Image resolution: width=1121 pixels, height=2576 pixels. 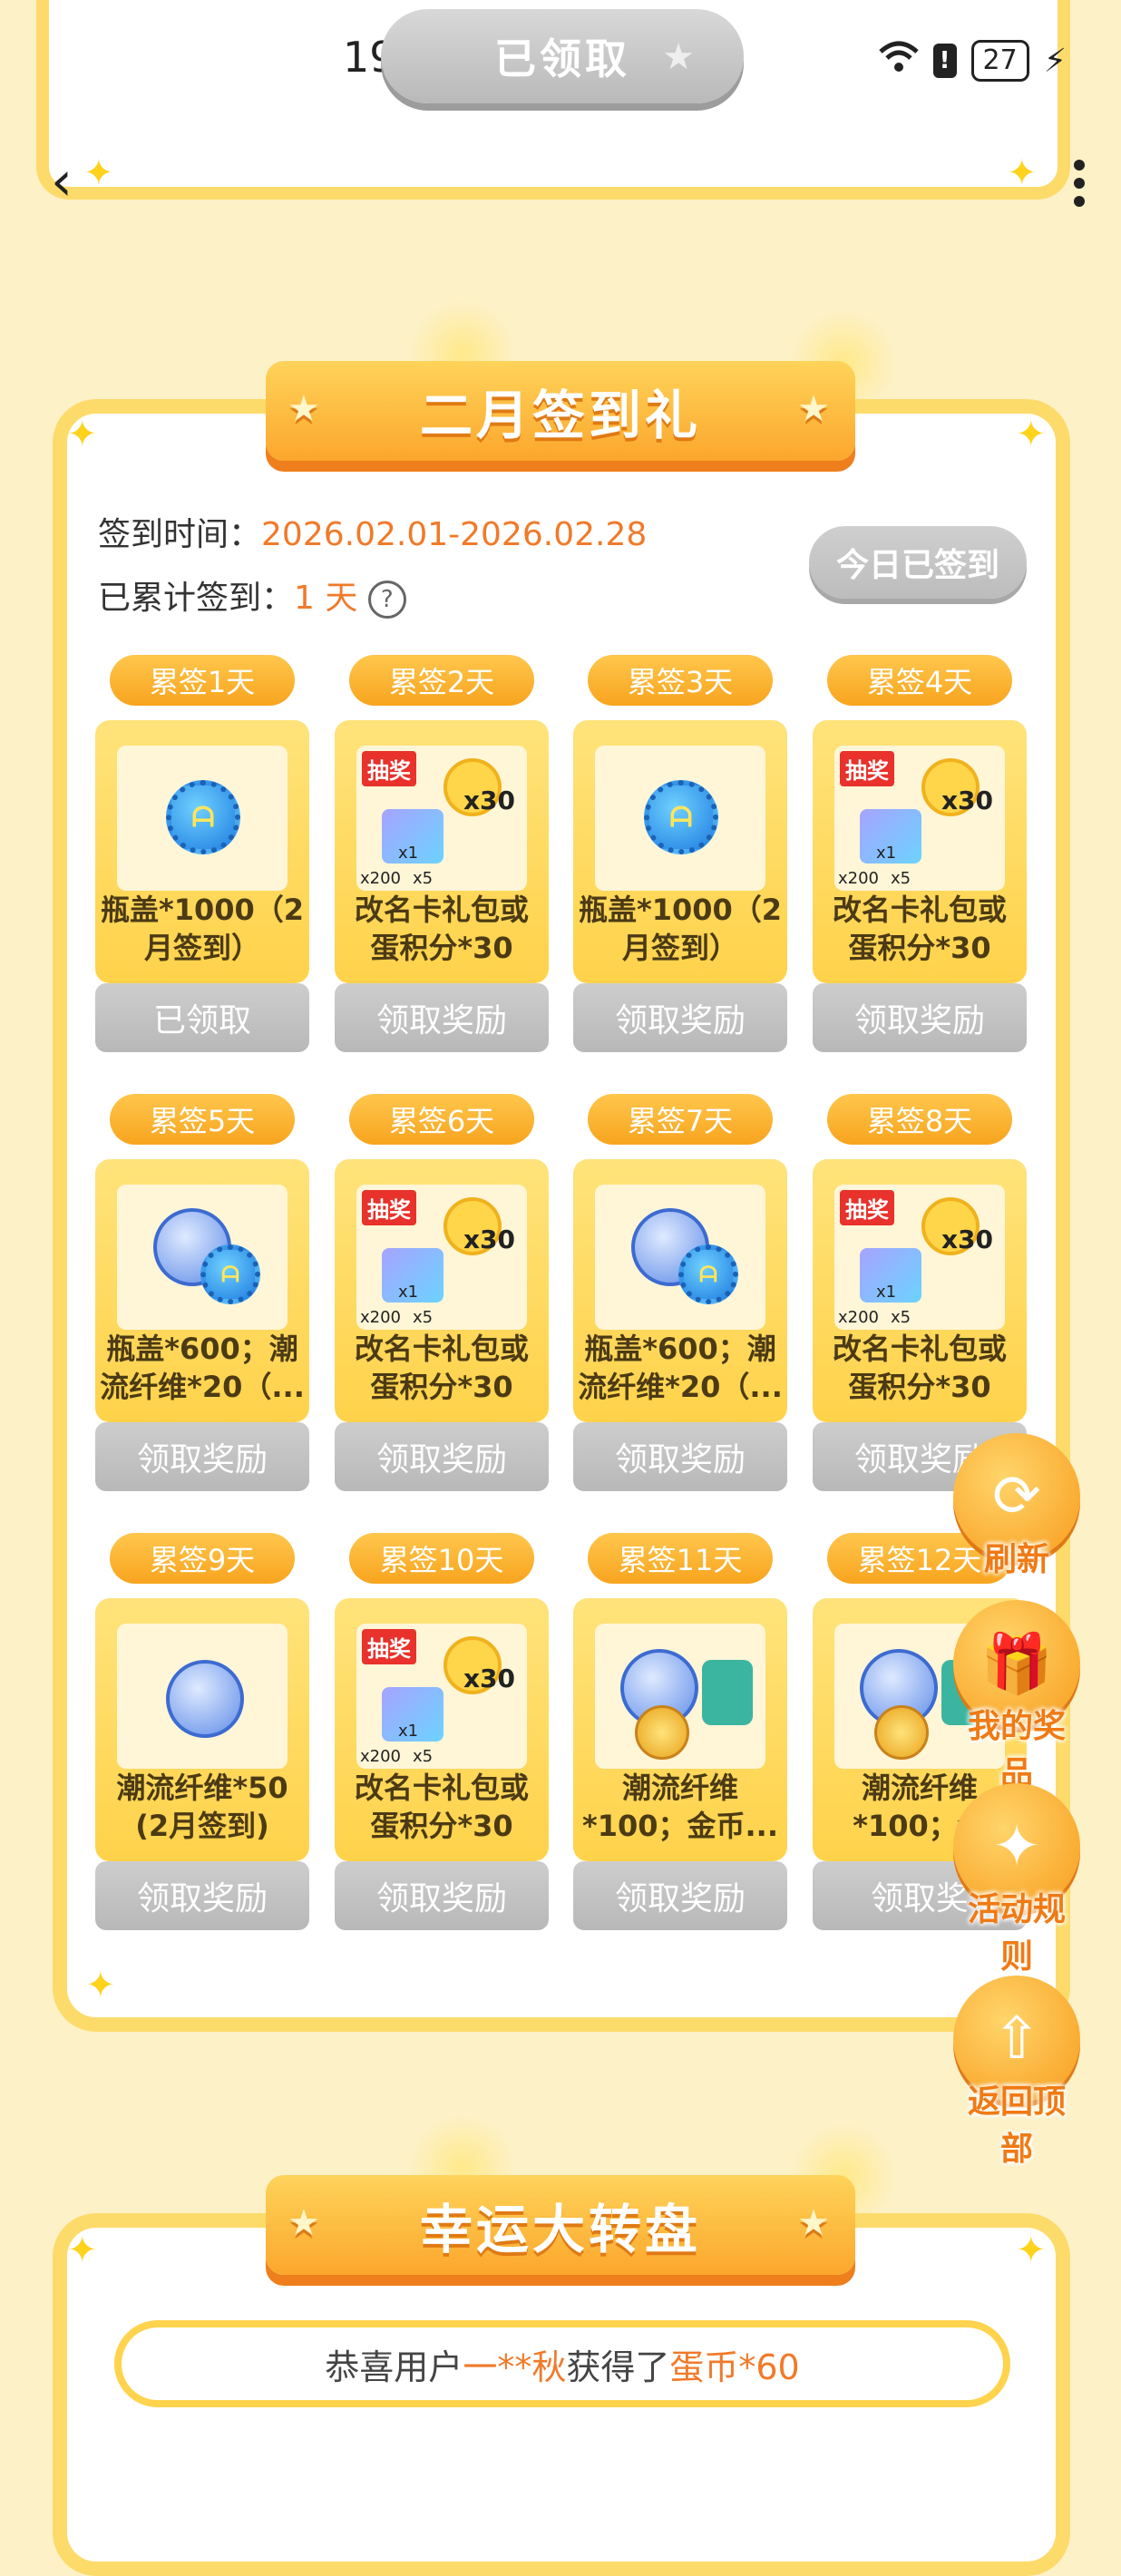 I want to click on fab-rules: ✦ 活动规则, so click(x=1016, y=1880).